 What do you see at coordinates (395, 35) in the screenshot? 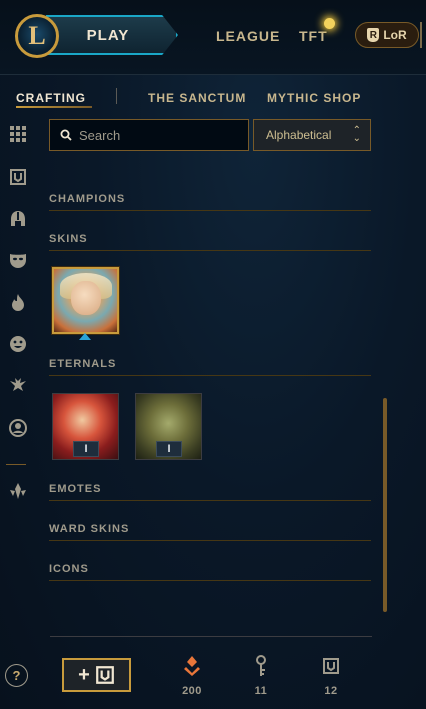
I see `lor-label: LoR` at bounding box center [395, 35].